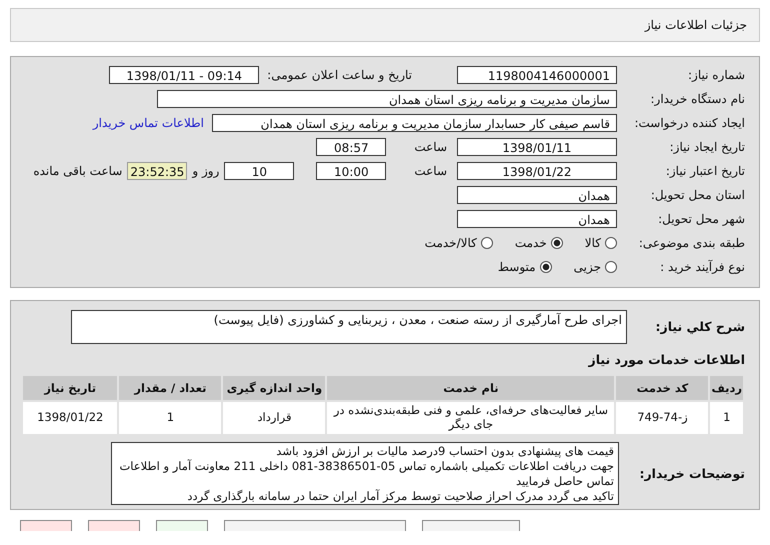  Describe the element at coordinates (691, 243) in the screenshot. I see `field-label: طبقه بندی موضوعی:` at that location.